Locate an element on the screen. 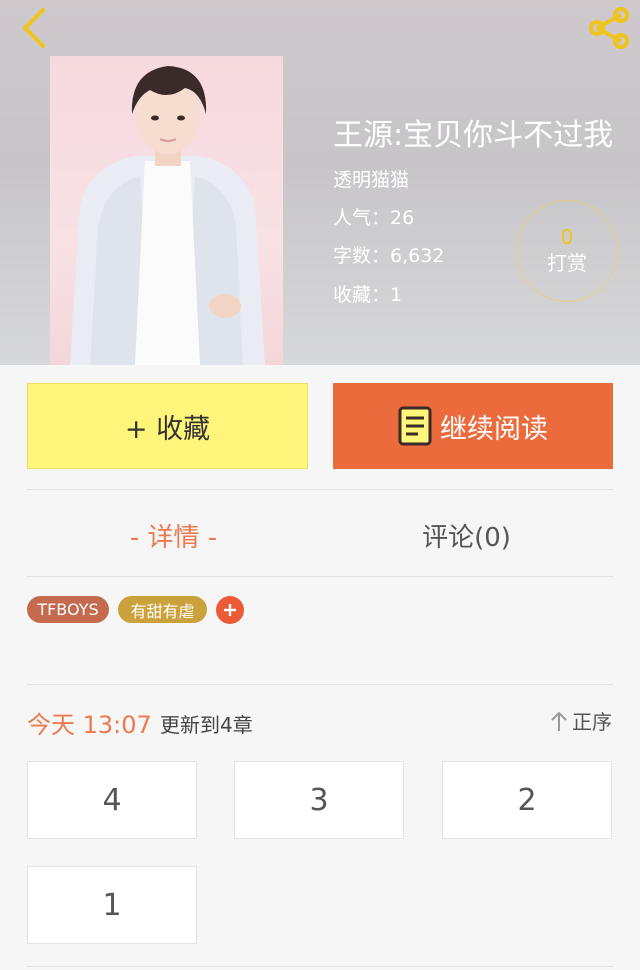 The image size is (640, 970). reward-count: 0 is located at coordinates (567, 237).